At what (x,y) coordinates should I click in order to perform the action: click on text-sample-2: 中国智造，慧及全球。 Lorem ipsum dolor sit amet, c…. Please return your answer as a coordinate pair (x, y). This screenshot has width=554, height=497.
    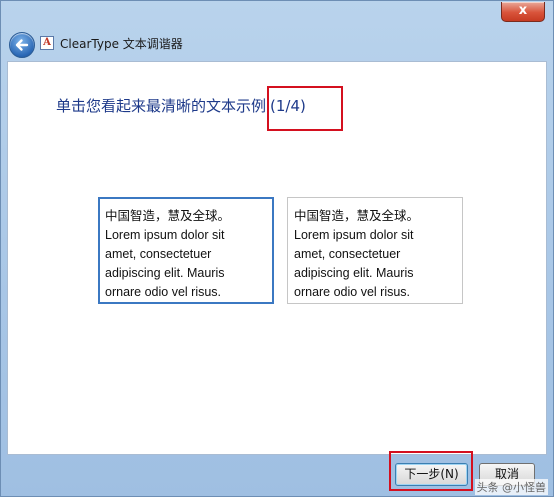
    Looking at the image, I should click on (375, 250).